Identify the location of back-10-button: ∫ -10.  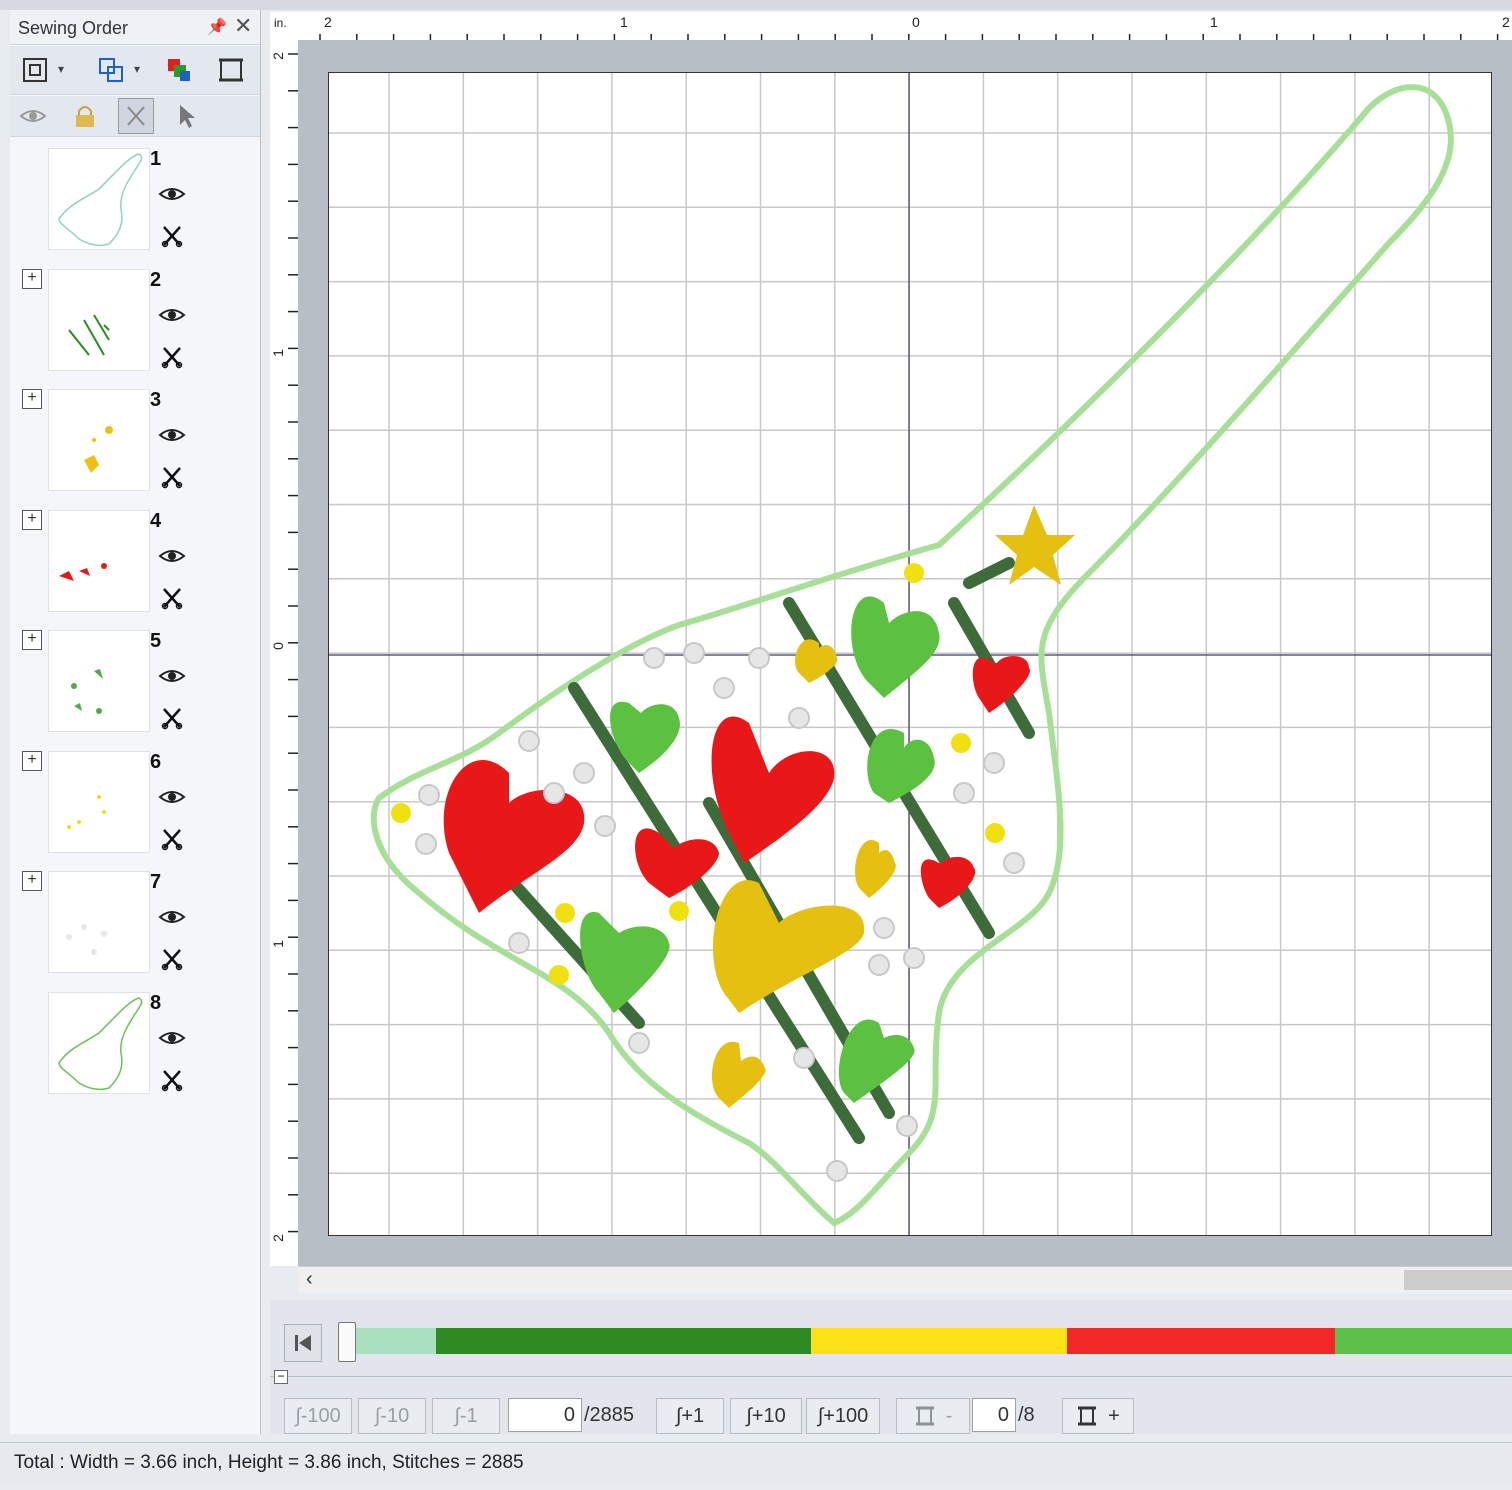
(392, 1416).